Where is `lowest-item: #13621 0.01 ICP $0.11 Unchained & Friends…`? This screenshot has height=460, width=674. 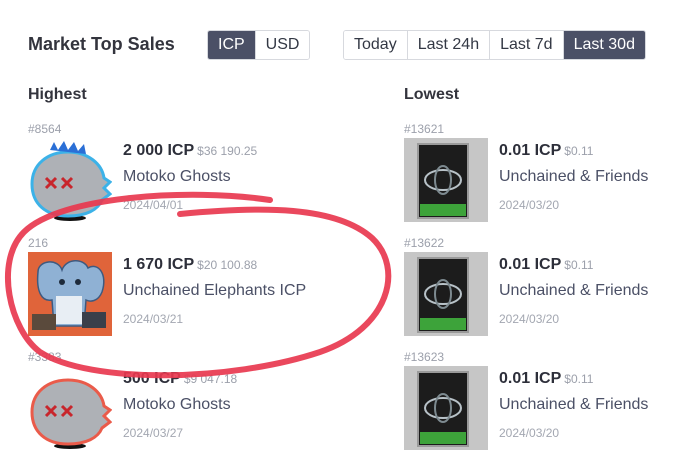
lowest-item: #13621 0.01 ICP $0.11 Unchained & Friends… is located at coordinates (539, 174).